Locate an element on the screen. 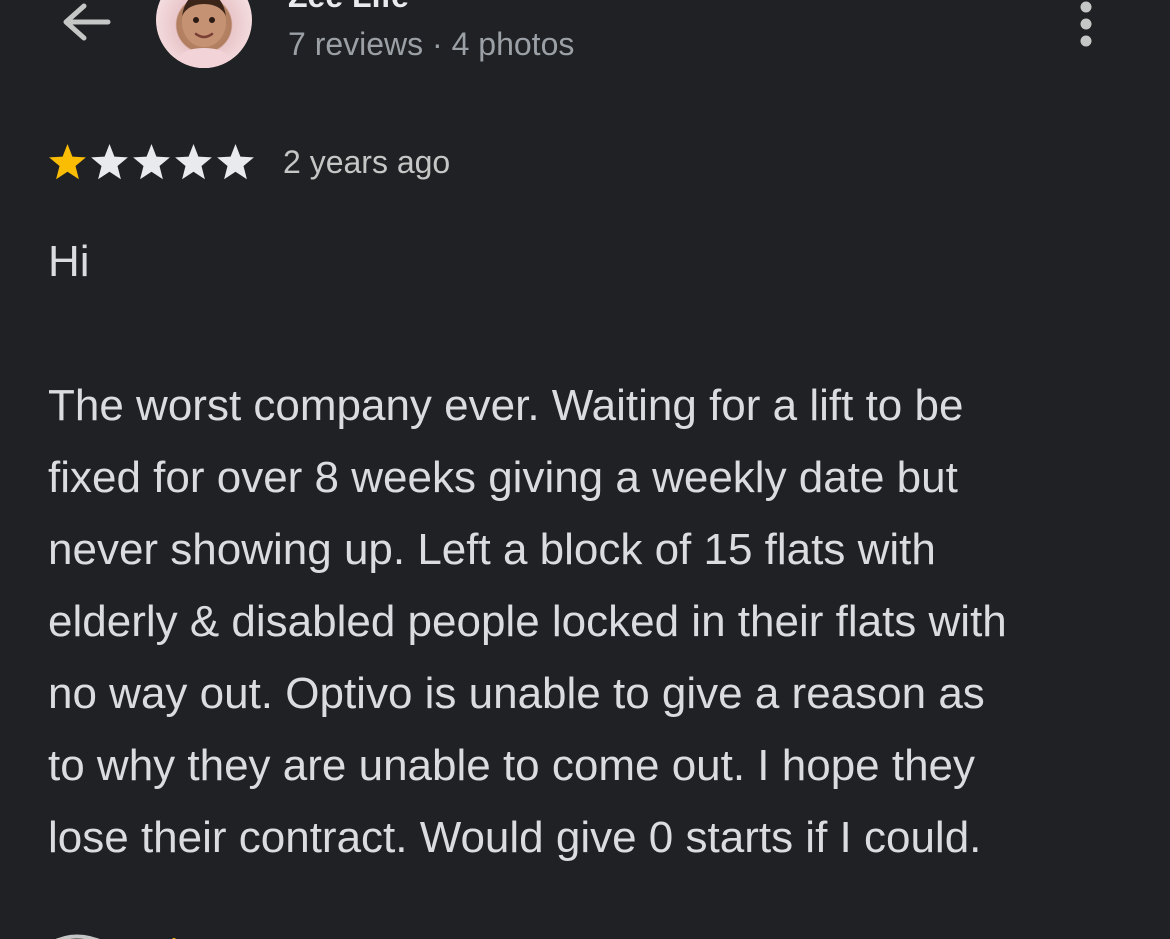 This screenshot has width=1170, height=939. more-vert-icon is located at coordinates (1086, 24).